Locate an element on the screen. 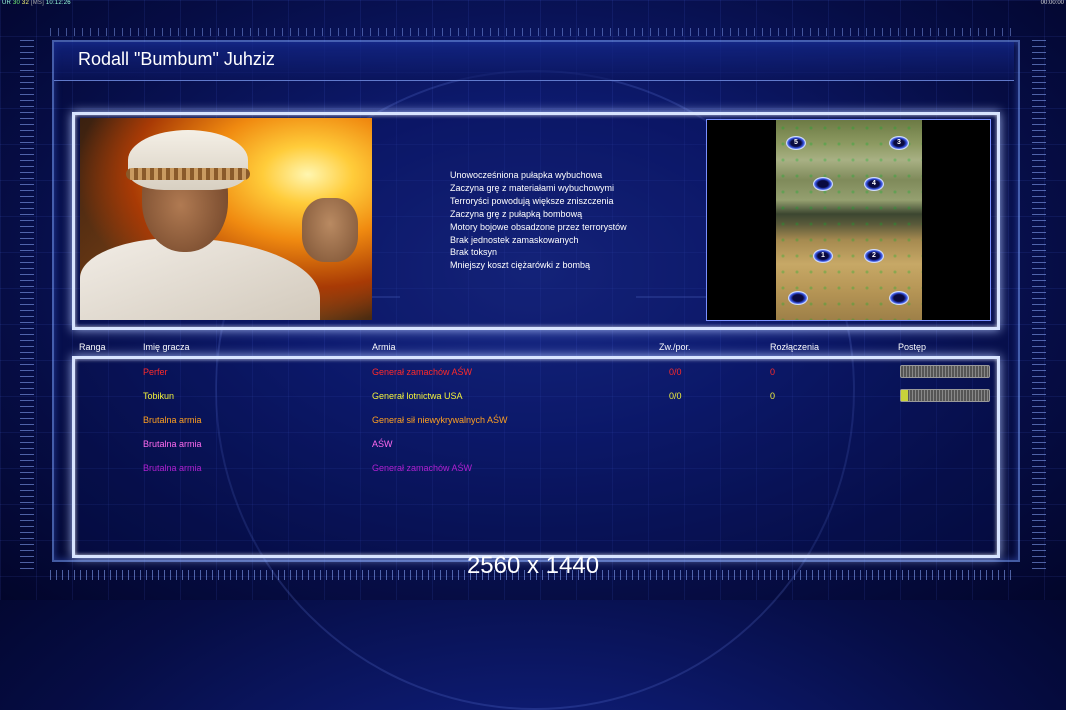  header-progress: Postęp is located at coordinates (912, 347).